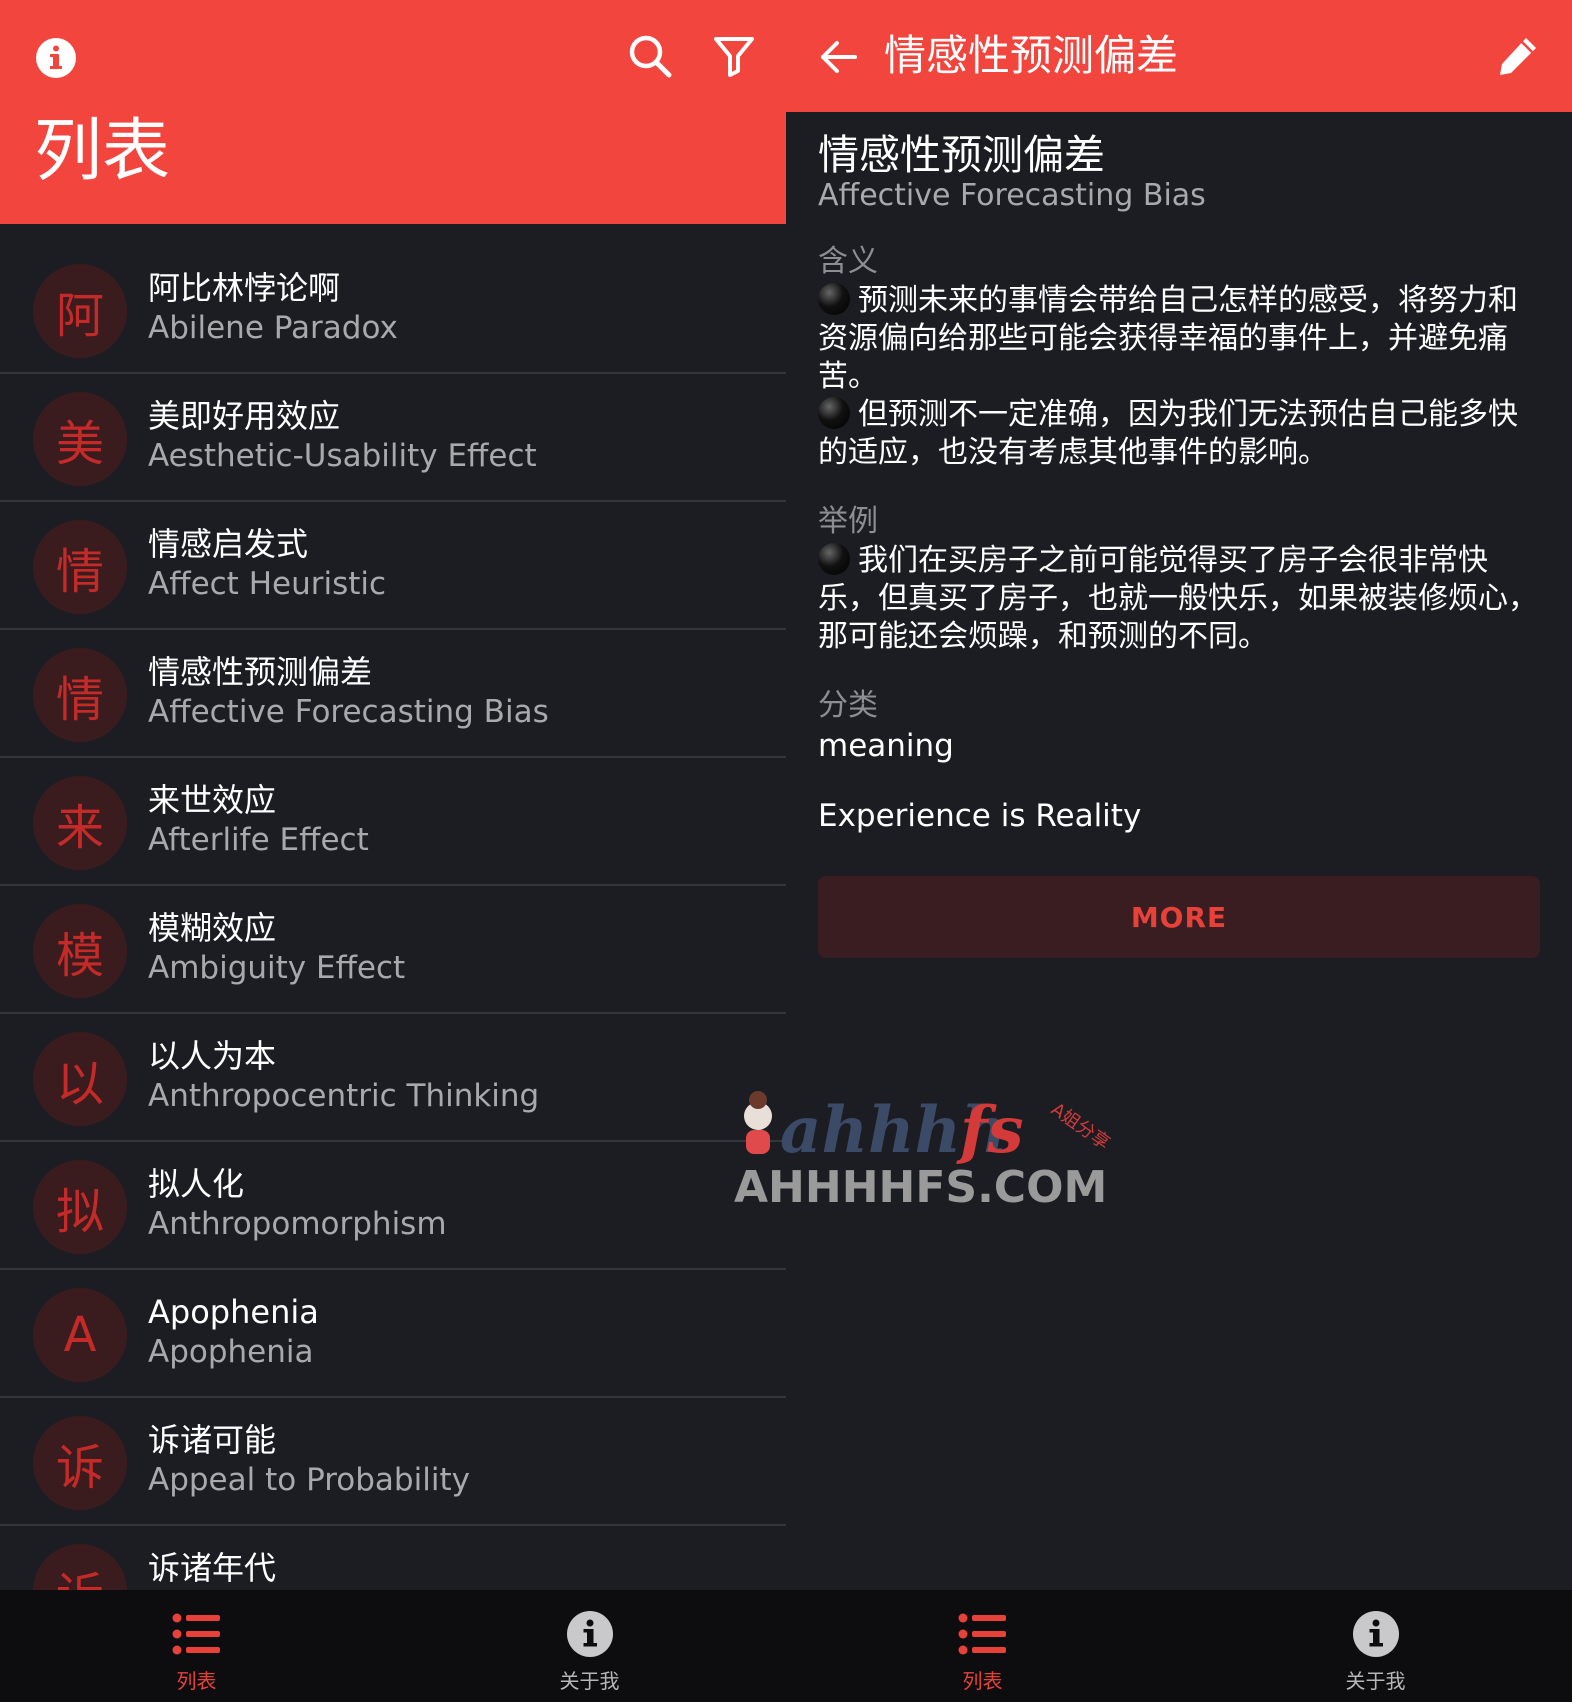 The image size is (1572, 1702). I want to click on item-title: 情感启发式, so click(228, 544).